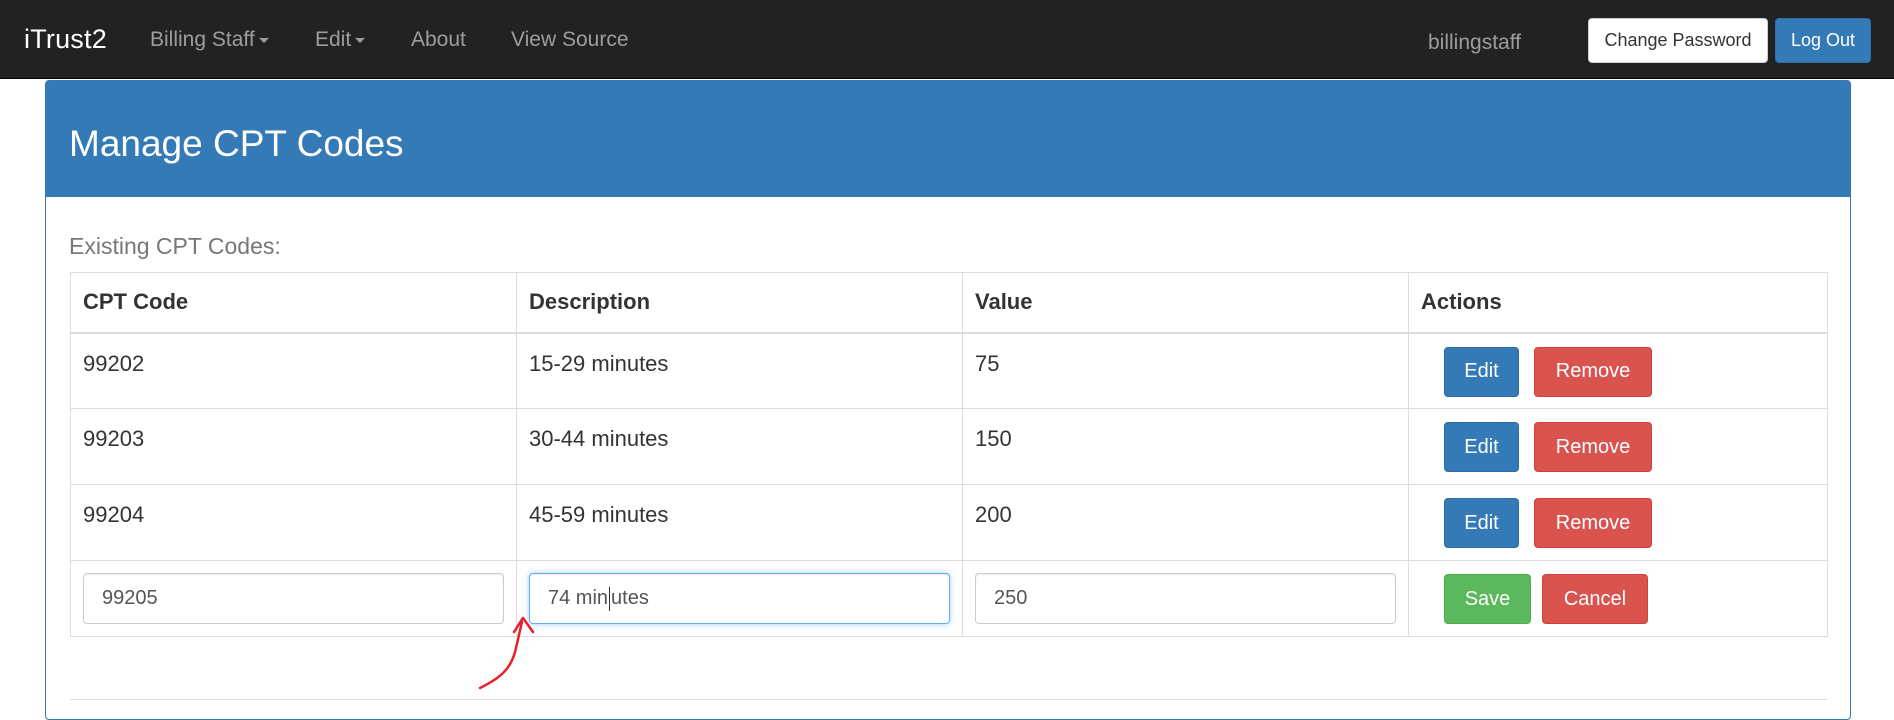 This screenshot has width=1894, height=720. I want to click on brand-logo: iTrust2, so click(65, 39).